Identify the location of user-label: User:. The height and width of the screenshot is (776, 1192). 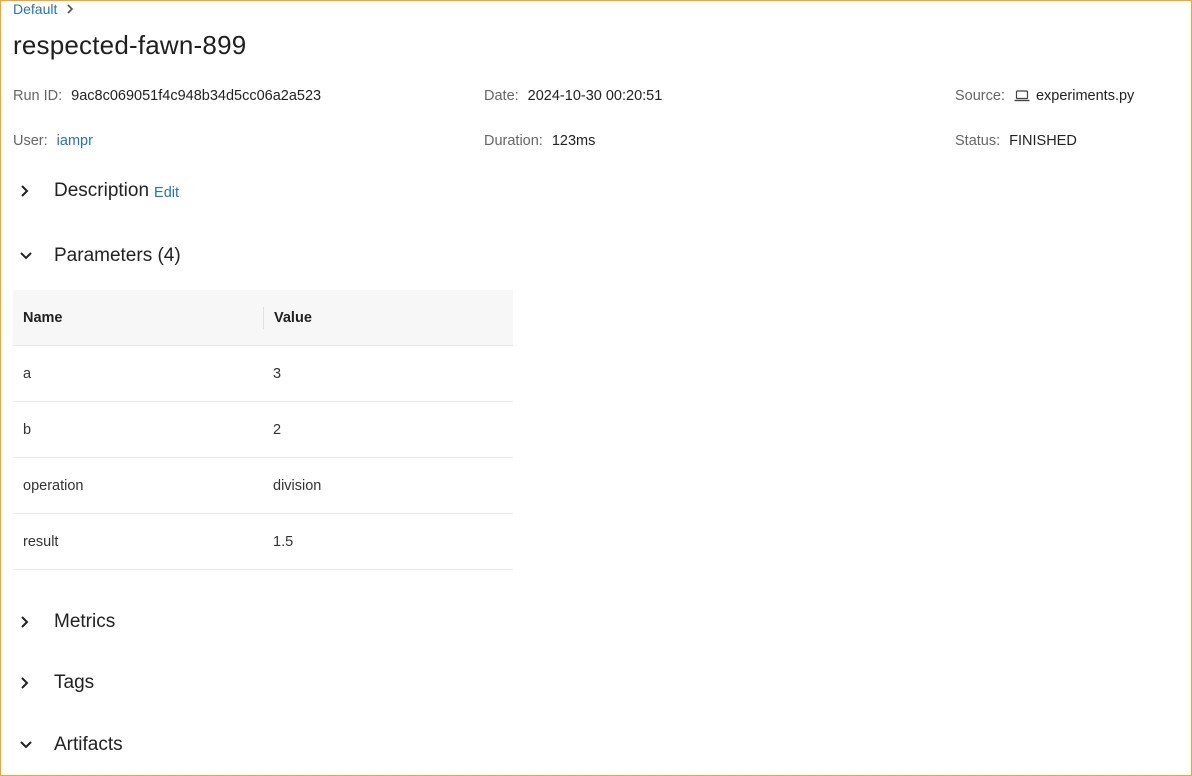
(30, 141).